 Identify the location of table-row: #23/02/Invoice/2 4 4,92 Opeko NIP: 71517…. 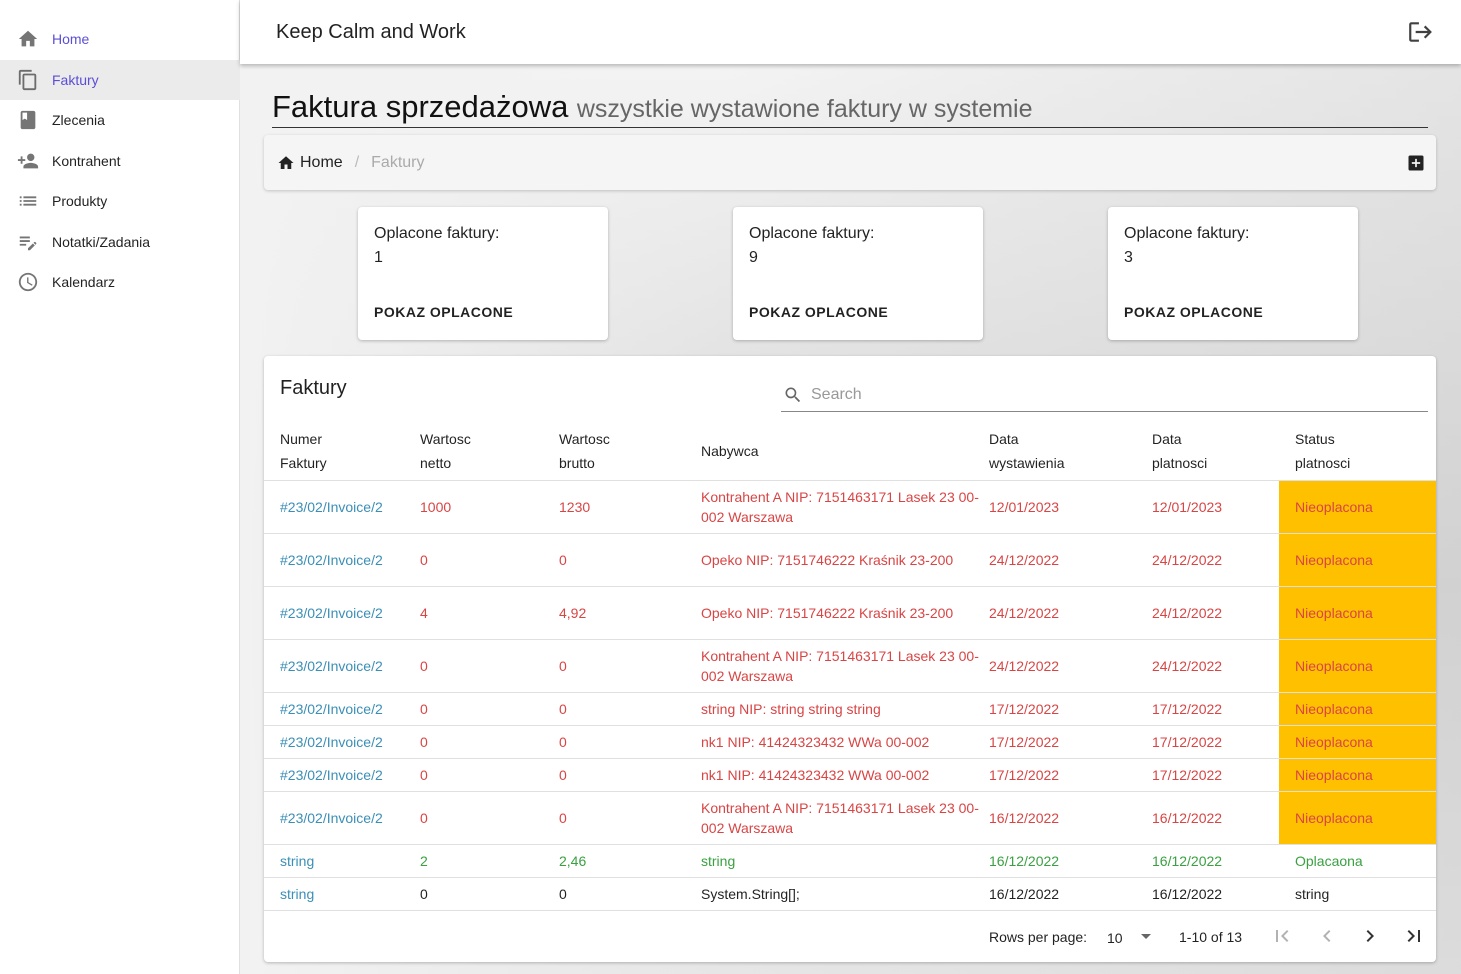
(850, 613).